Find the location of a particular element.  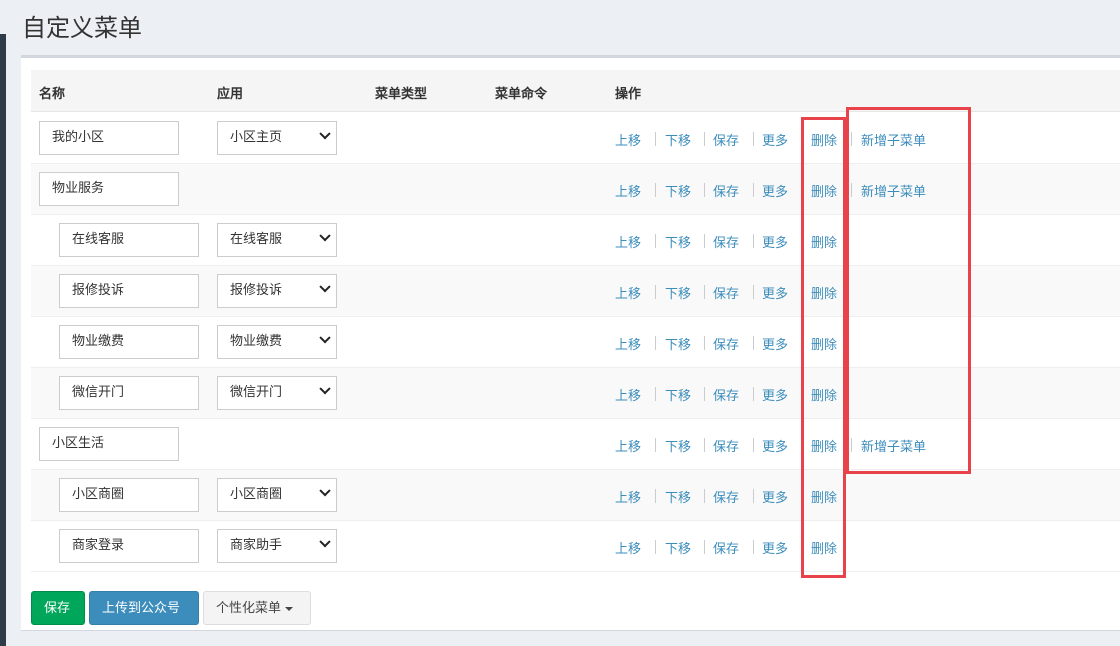

app-select: 物业缴费 is located at coordinates (277, 342).